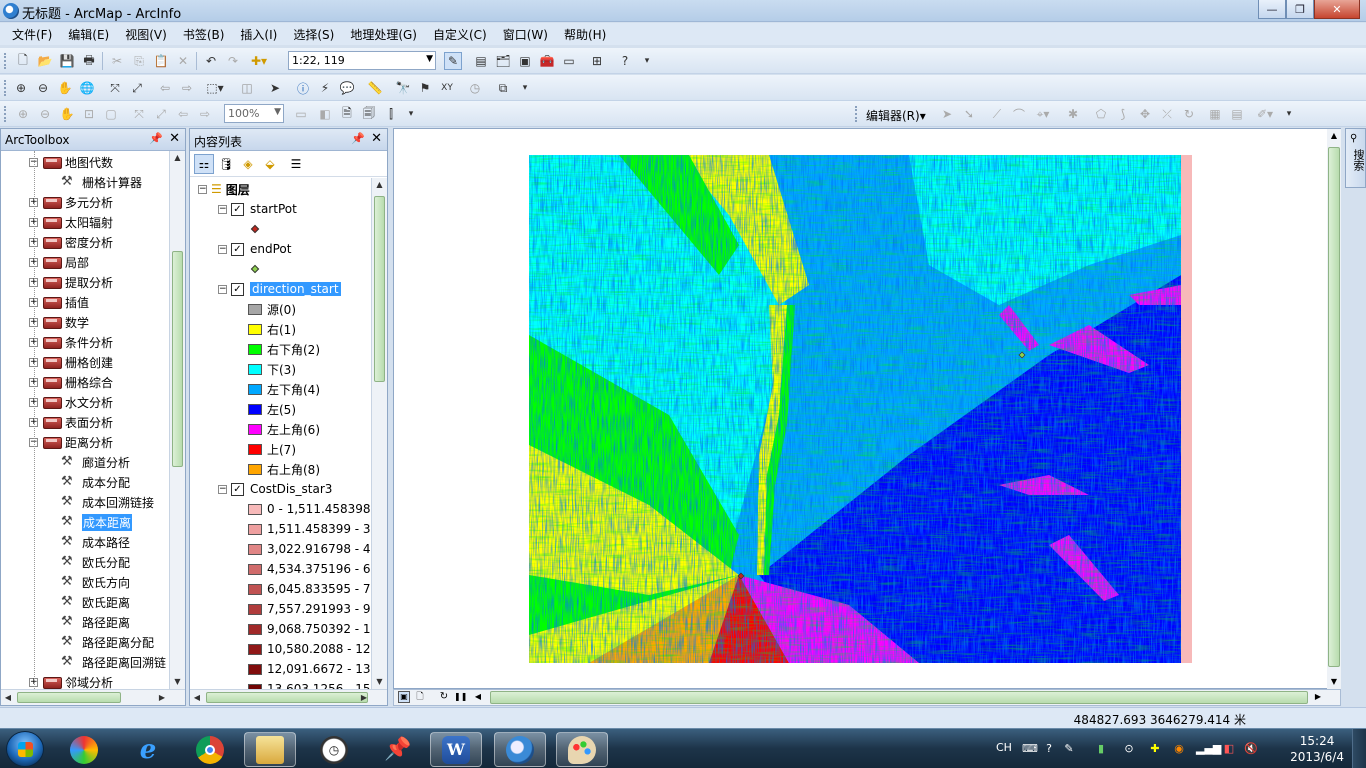 Image resolution: width=1366 pixels, height=768 pixels. Describe the element at coordinates (204, 164) in the screenshot. I see `list-by-drawing-order-icon: ⚏` at that location.